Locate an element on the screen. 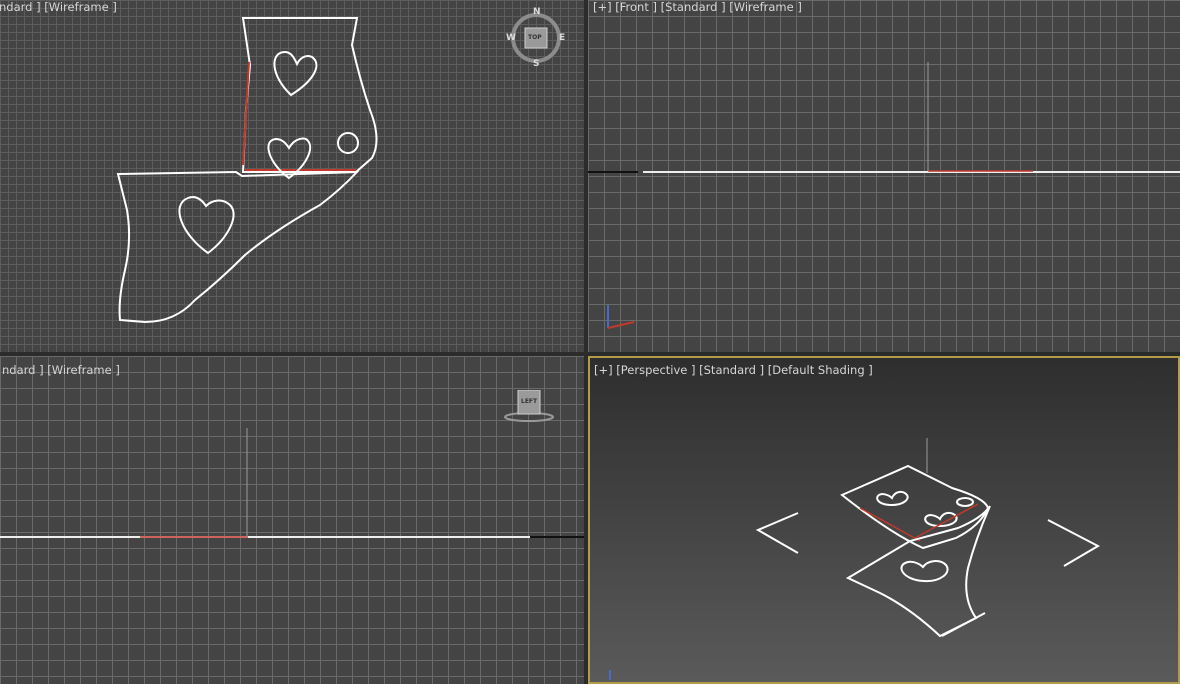 Image resolution: width=1180 pixels, height=684 pixels. selected-edge-vertical is located at coordinates (246, 113).